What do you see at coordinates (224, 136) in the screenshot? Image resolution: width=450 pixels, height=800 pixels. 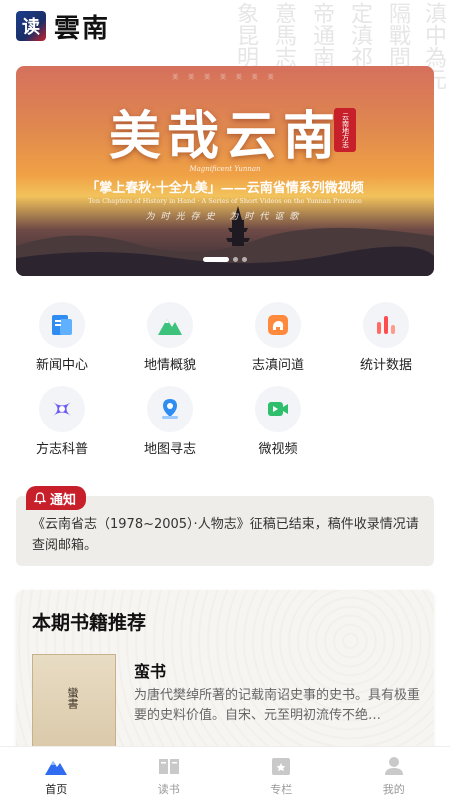 I see `banner-title: 美哉云南` at bounding box center [224, 136].